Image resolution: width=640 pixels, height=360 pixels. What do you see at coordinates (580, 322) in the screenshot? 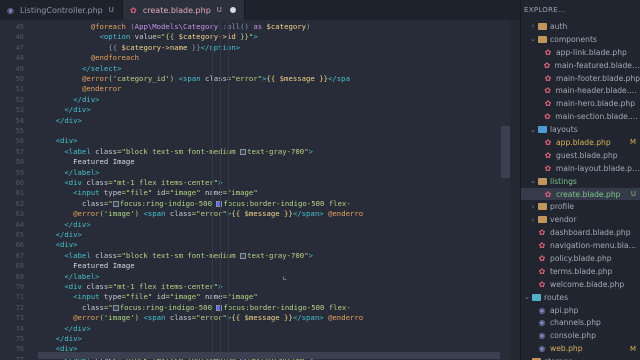
I see `file-item: ◉ channels.php` at bounding box center [580, 322].